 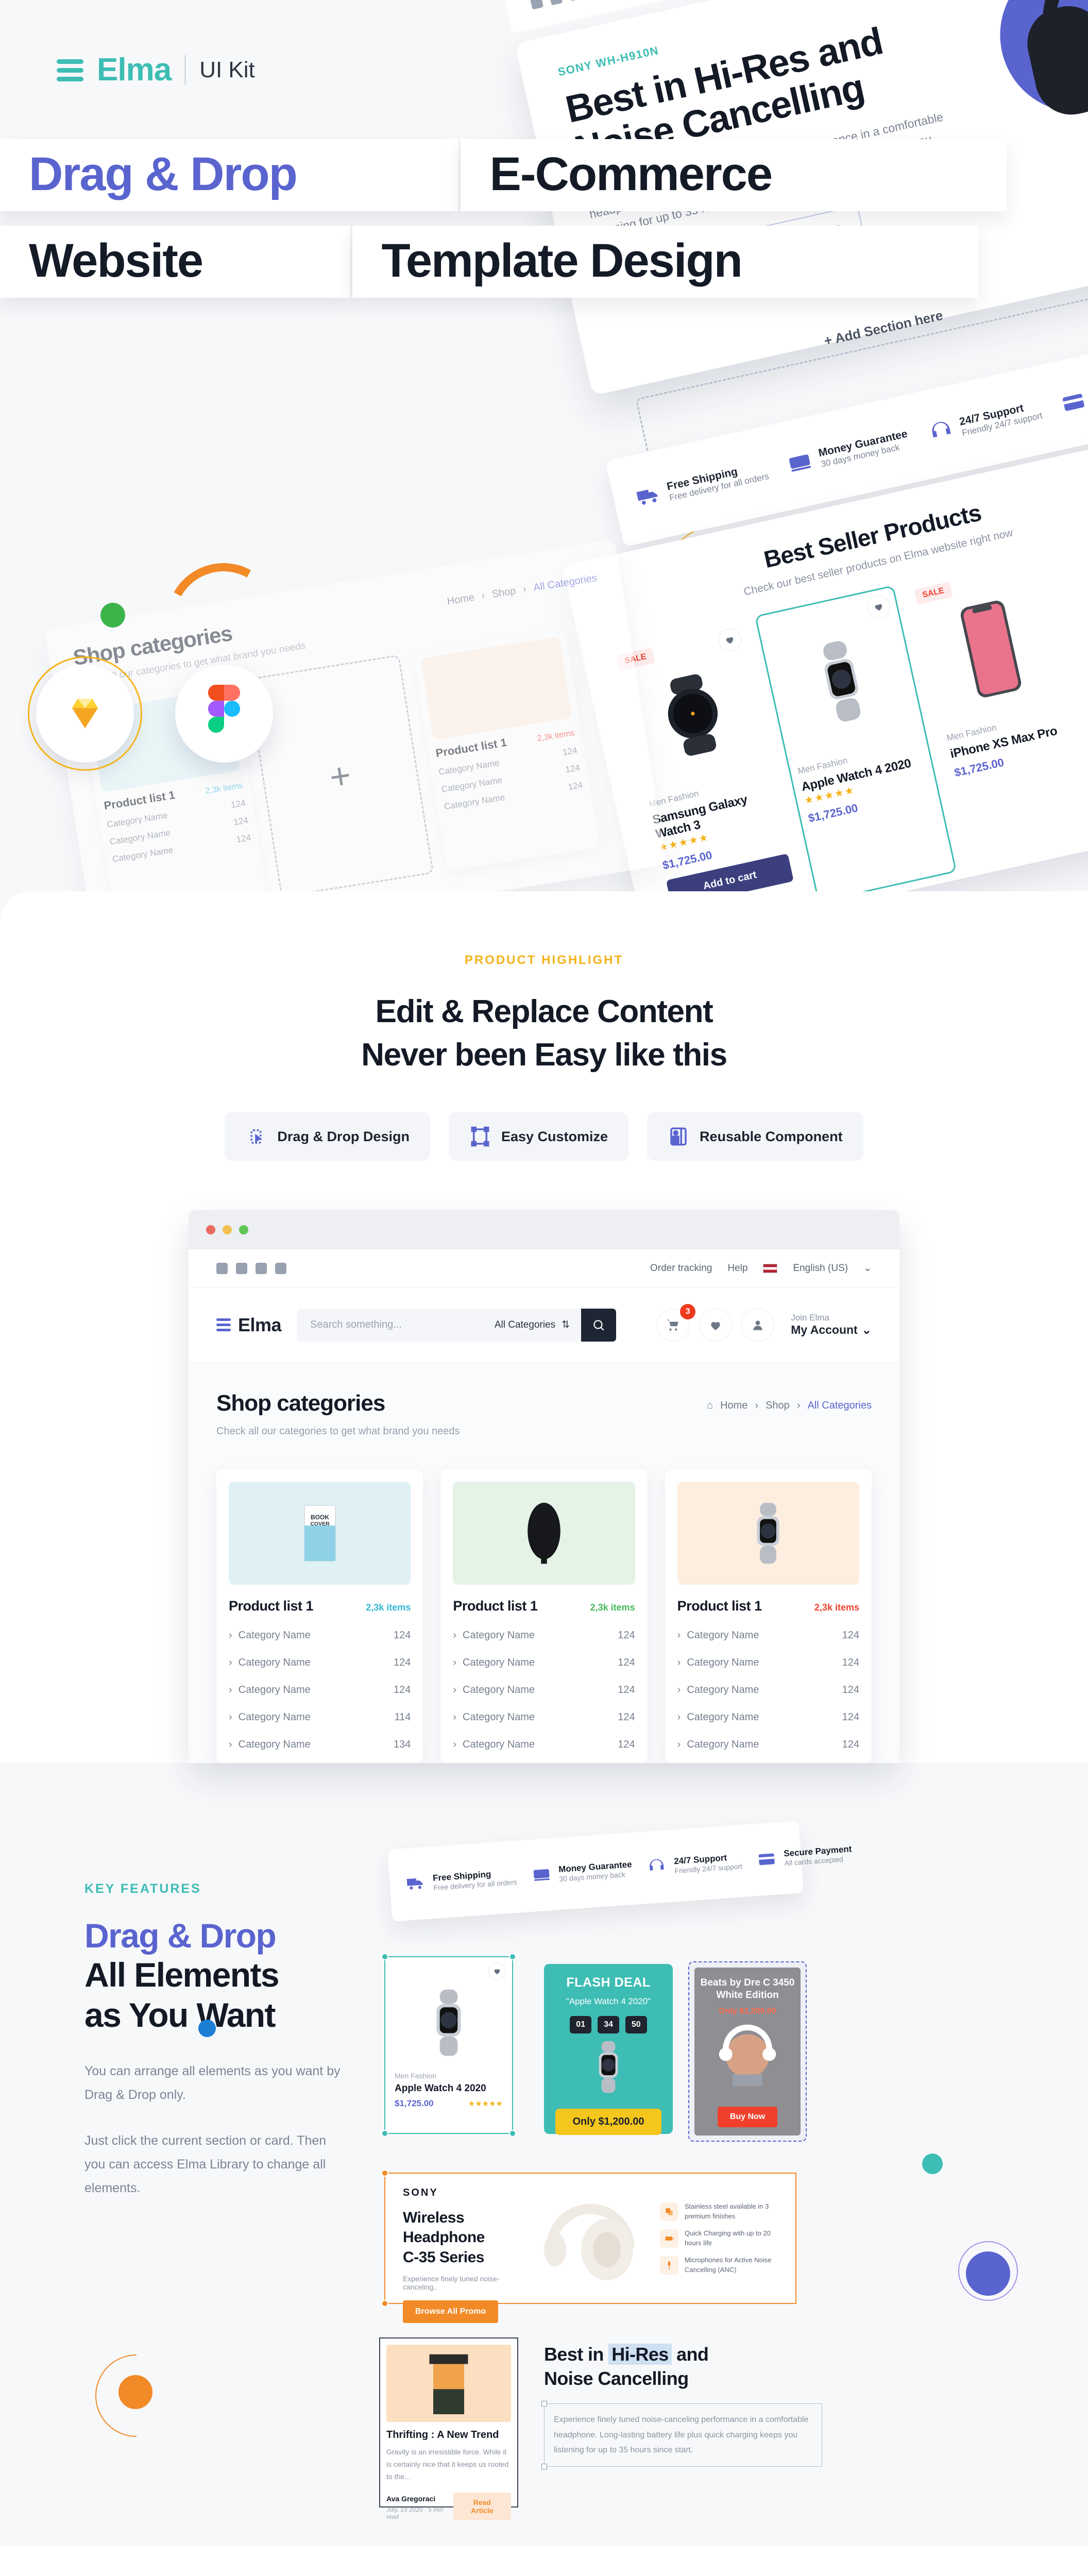 I want to click on buy-now-button: Buy Now, so click(x=747, y=2117).